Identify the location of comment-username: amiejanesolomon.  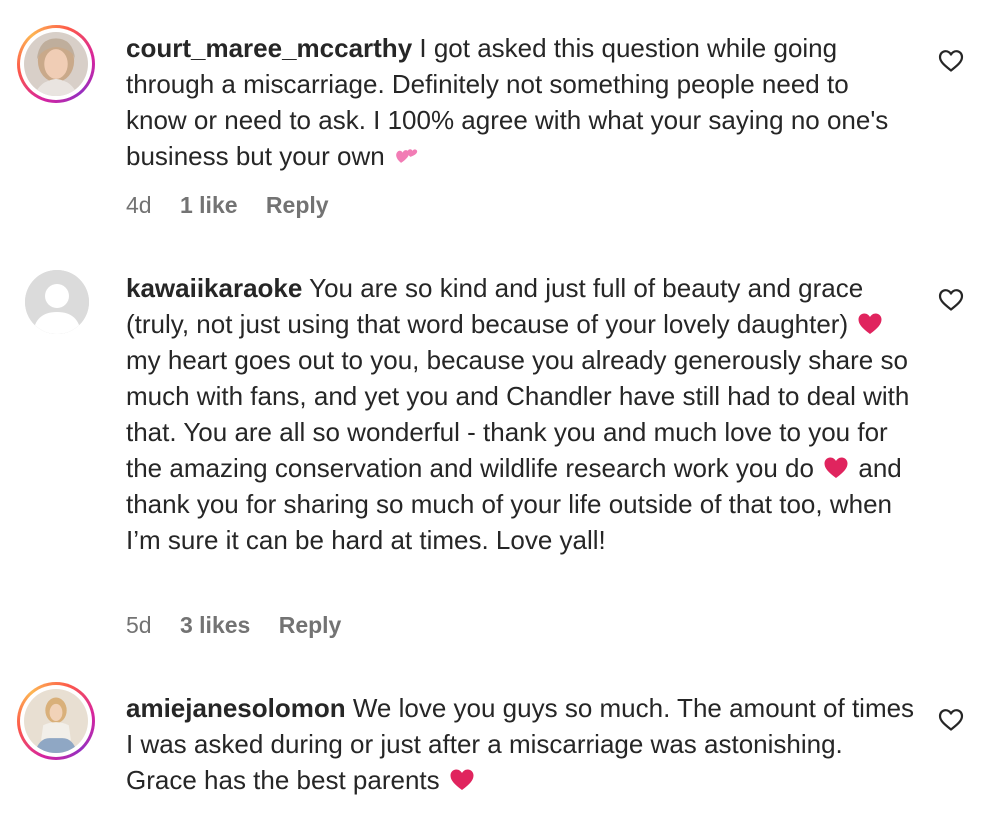
(236, 708).